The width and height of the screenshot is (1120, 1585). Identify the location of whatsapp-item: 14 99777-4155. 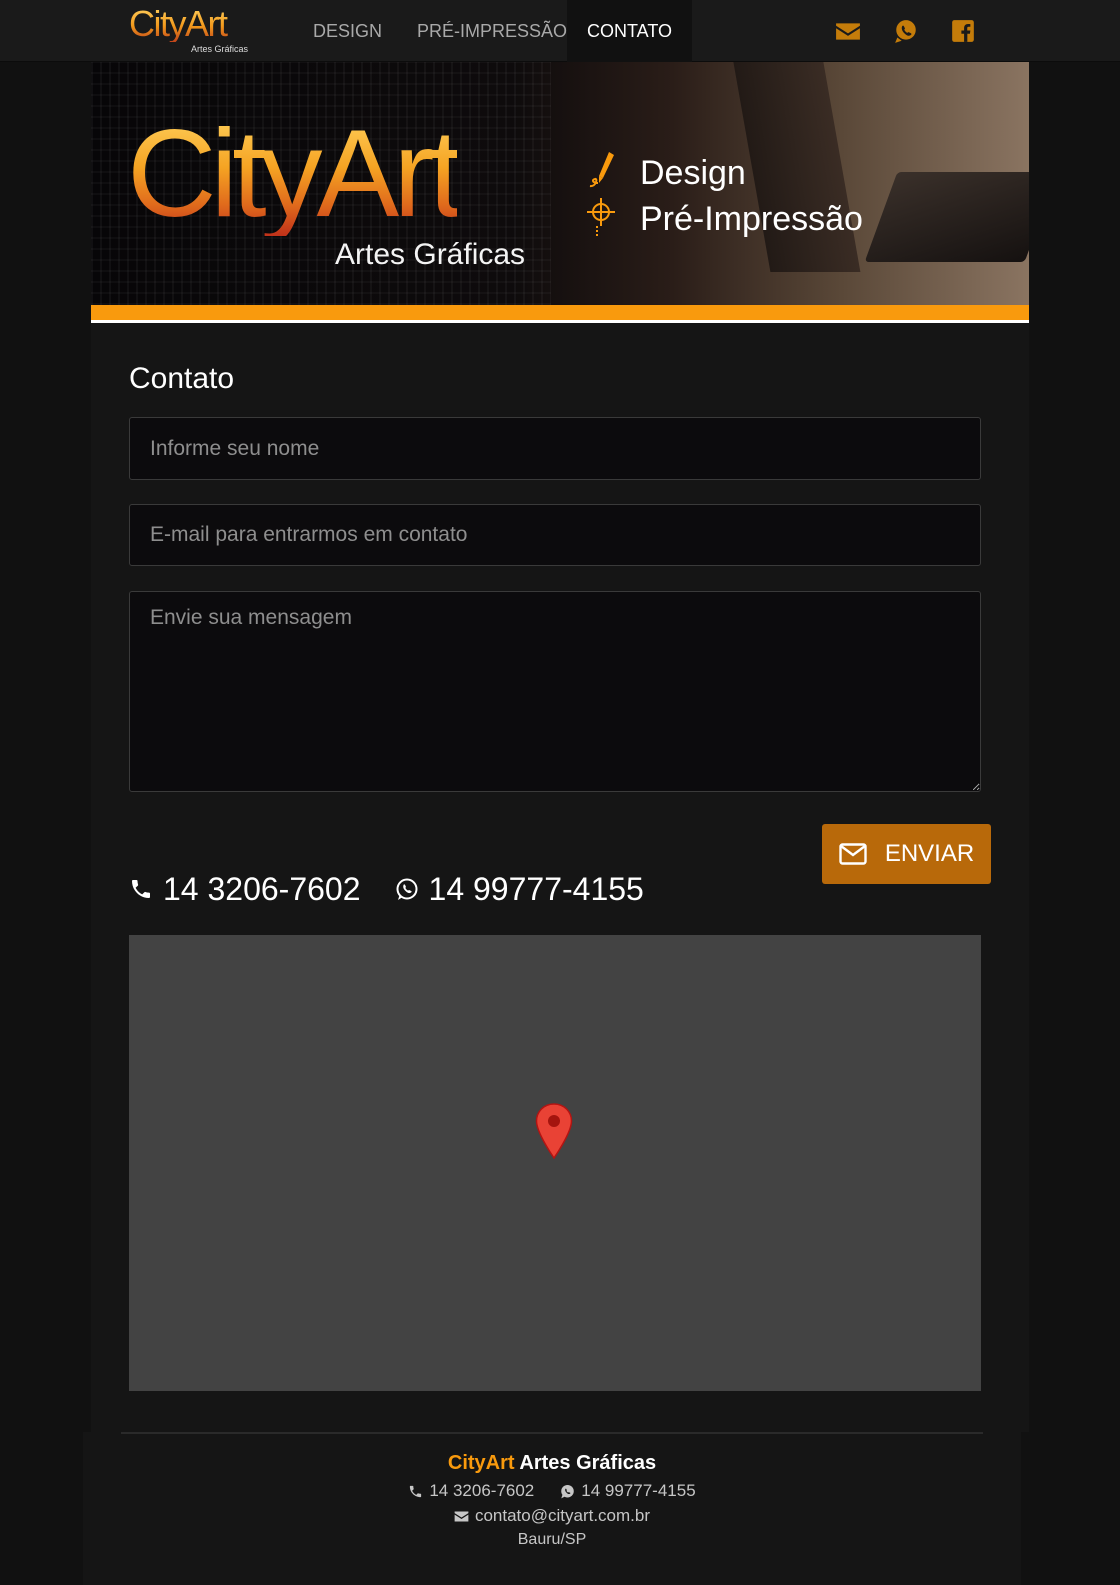
(519, 889).